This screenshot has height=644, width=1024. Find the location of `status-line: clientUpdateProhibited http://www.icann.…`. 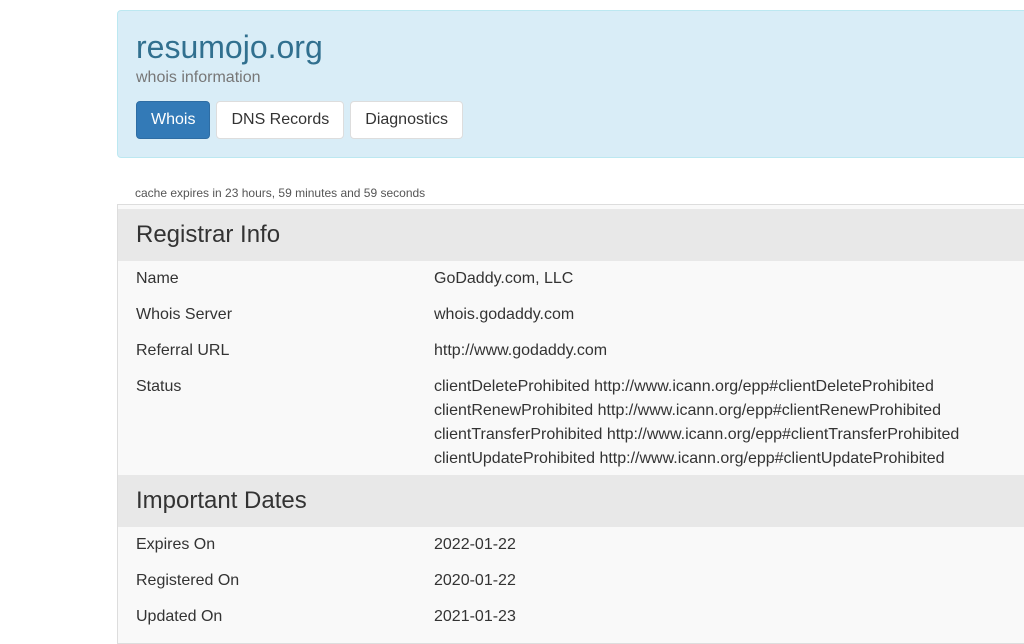

status-line: clientUpdateProhibited http://www.icann.… is located at coordinates (689, 458).